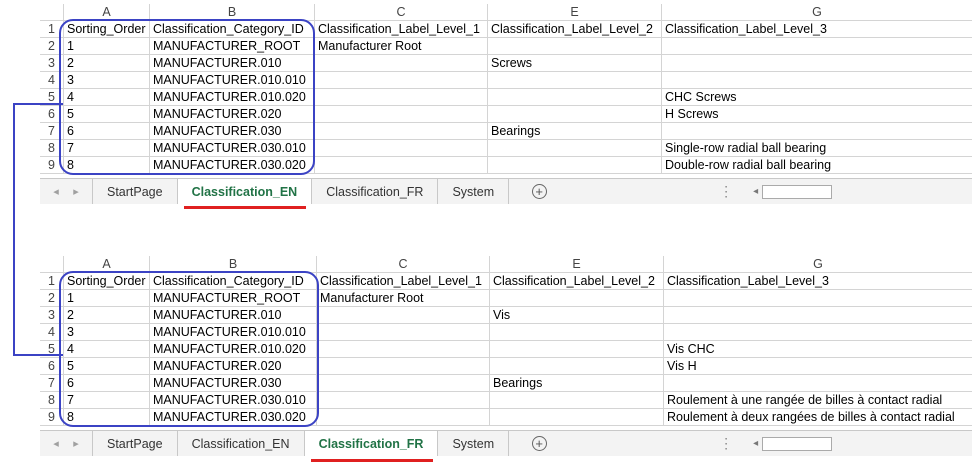 This screenshot has height=472, width=972. I want to click on nav-prev-icon: ◂, so click(56, 443).